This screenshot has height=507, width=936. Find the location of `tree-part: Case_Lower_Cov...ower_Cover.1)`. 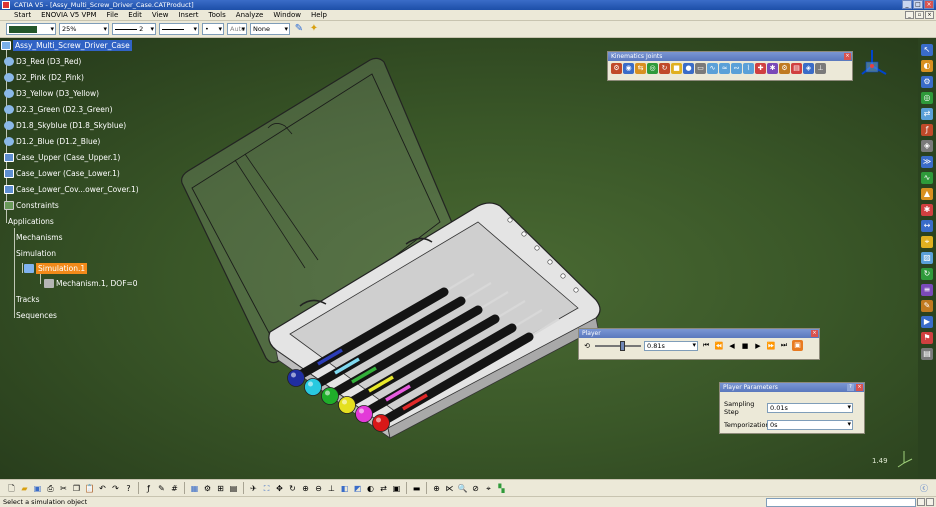

tree-part: Case_Lower_Cov...ower_Cover.1) is located at coordinates (71, 189).